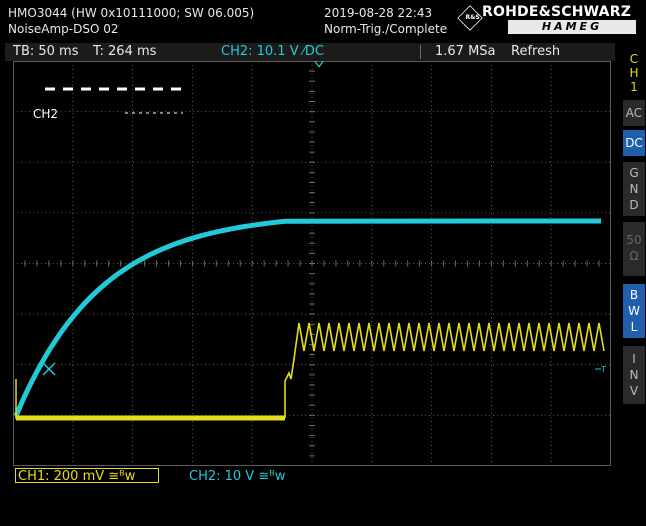  I want to click on invert-button: INV, so click(634, 375).